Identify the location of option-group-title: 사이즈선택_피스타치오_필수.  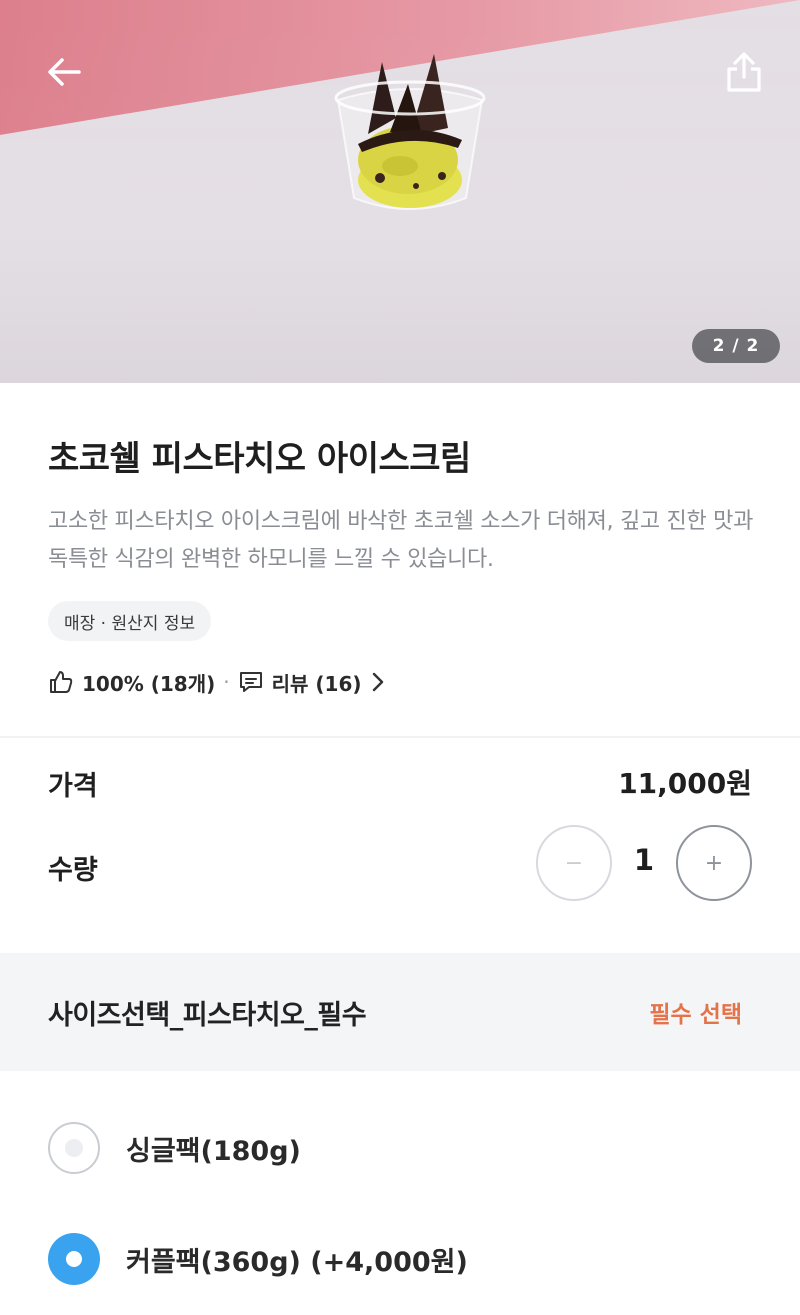
(207, 1015).